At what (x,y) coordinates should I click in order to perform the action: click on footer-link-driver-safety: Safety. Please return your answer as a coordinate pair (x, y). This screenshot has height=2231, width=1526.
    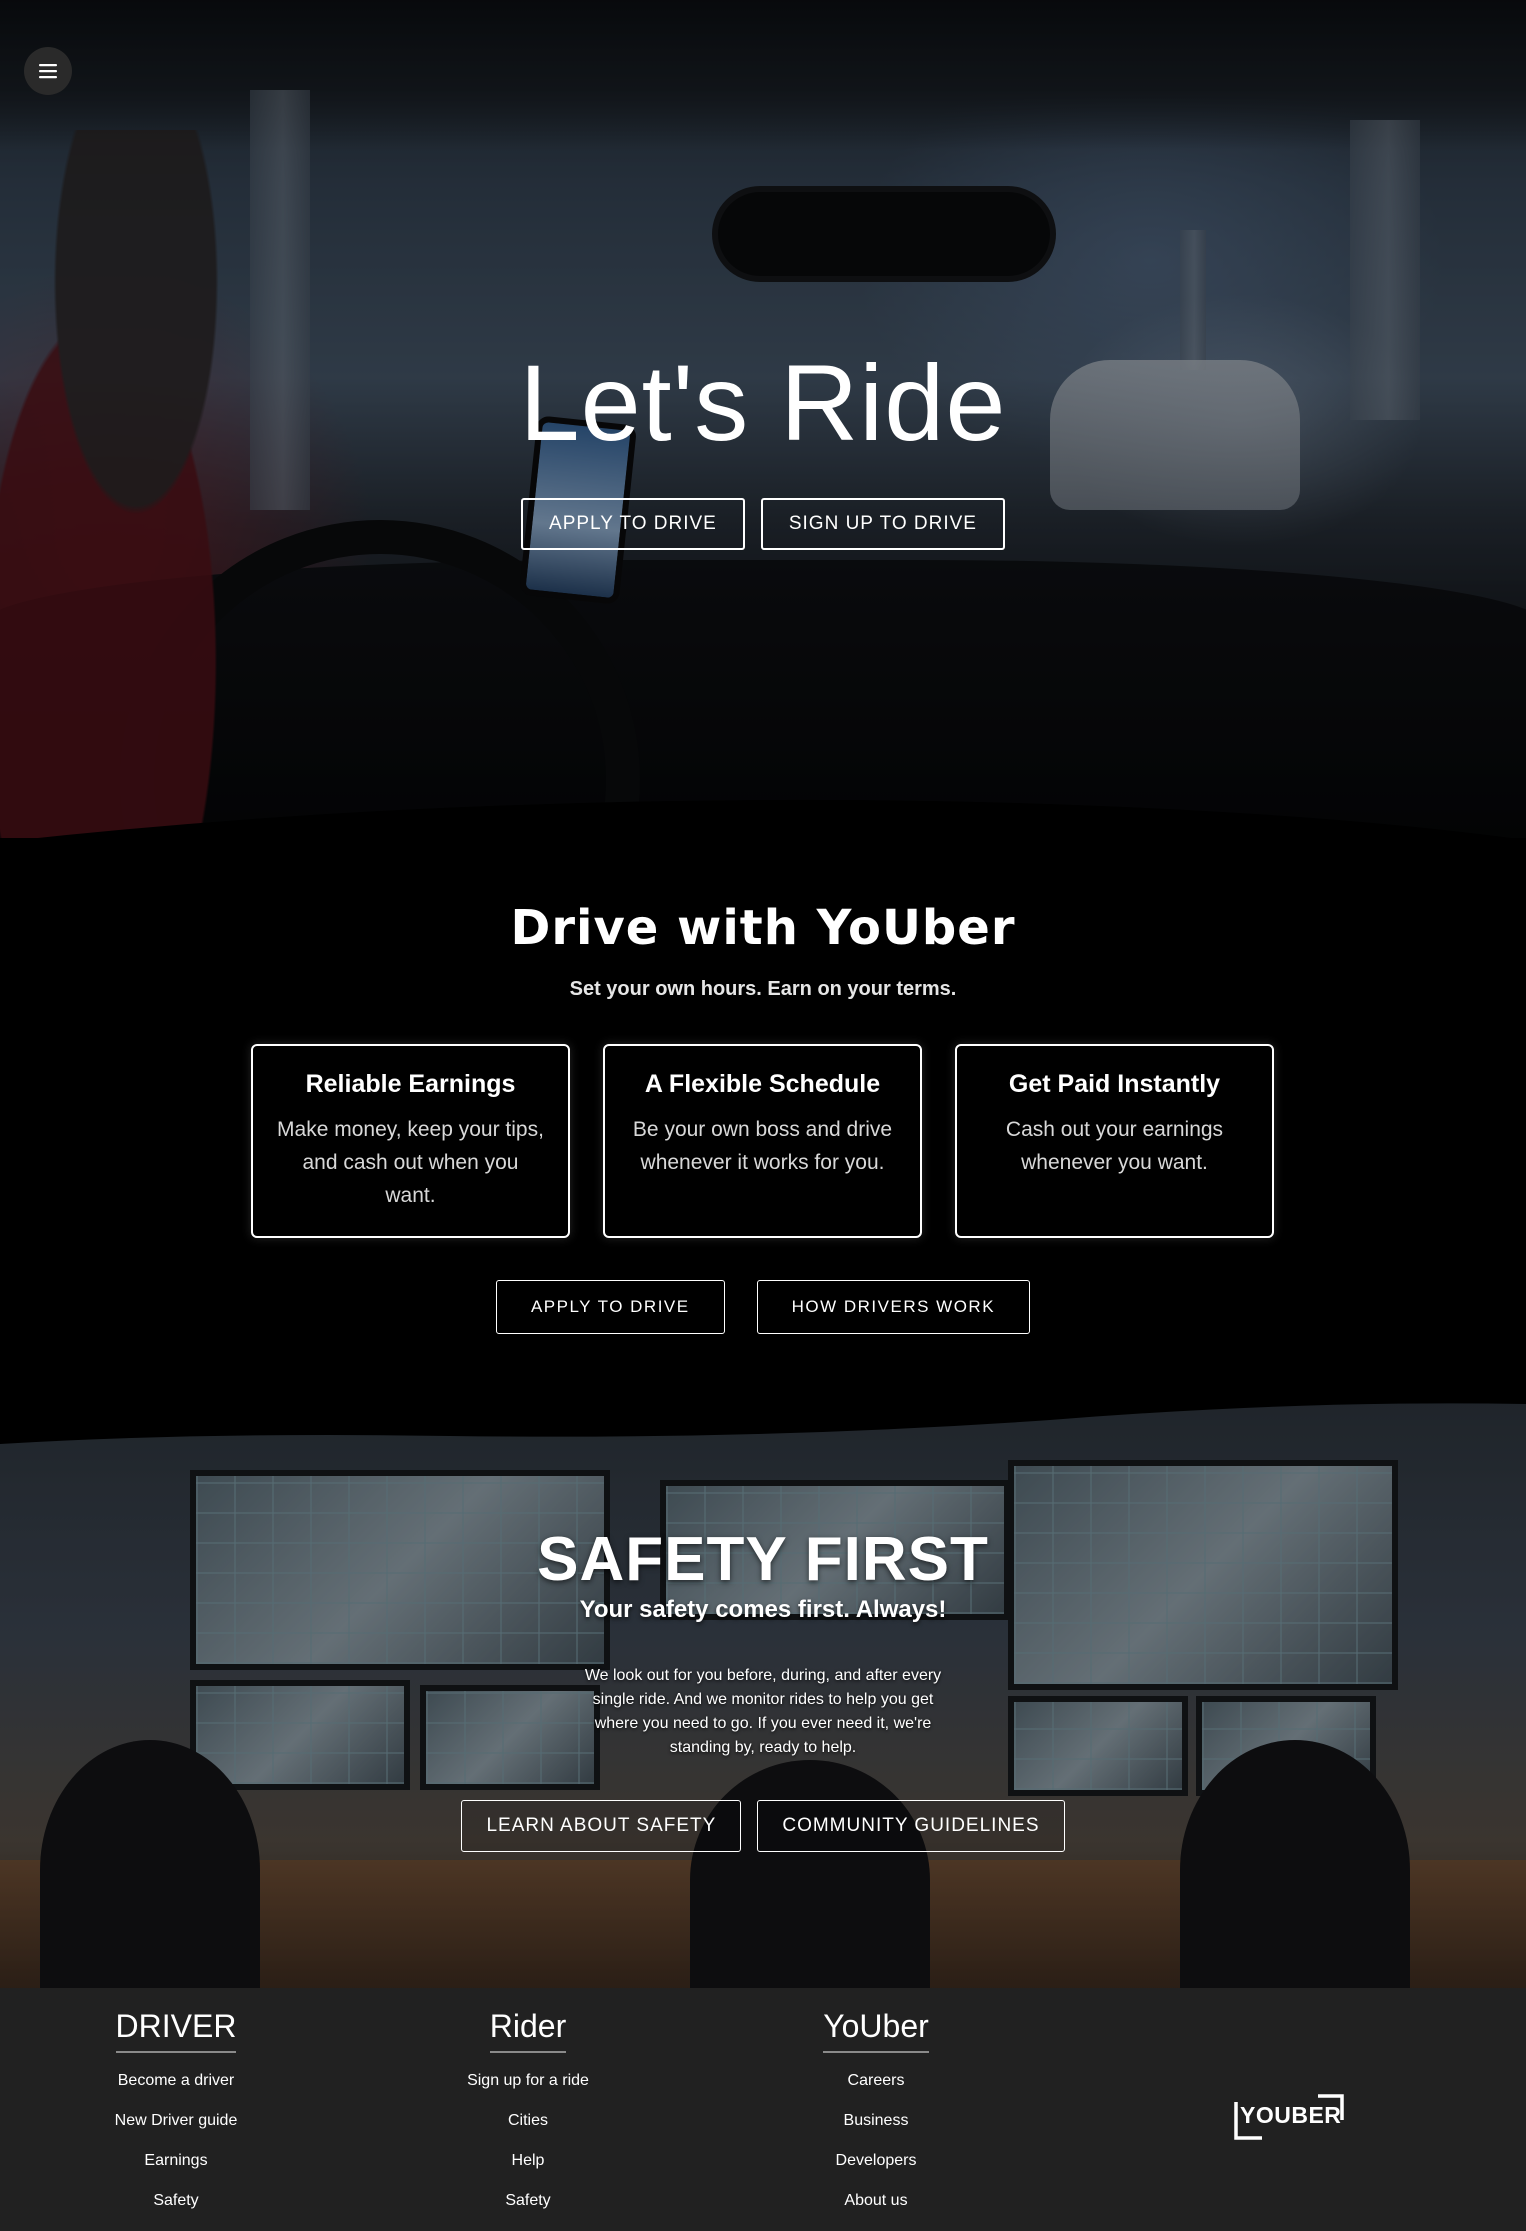
    Looking at the image, I should click on (175, 2200).